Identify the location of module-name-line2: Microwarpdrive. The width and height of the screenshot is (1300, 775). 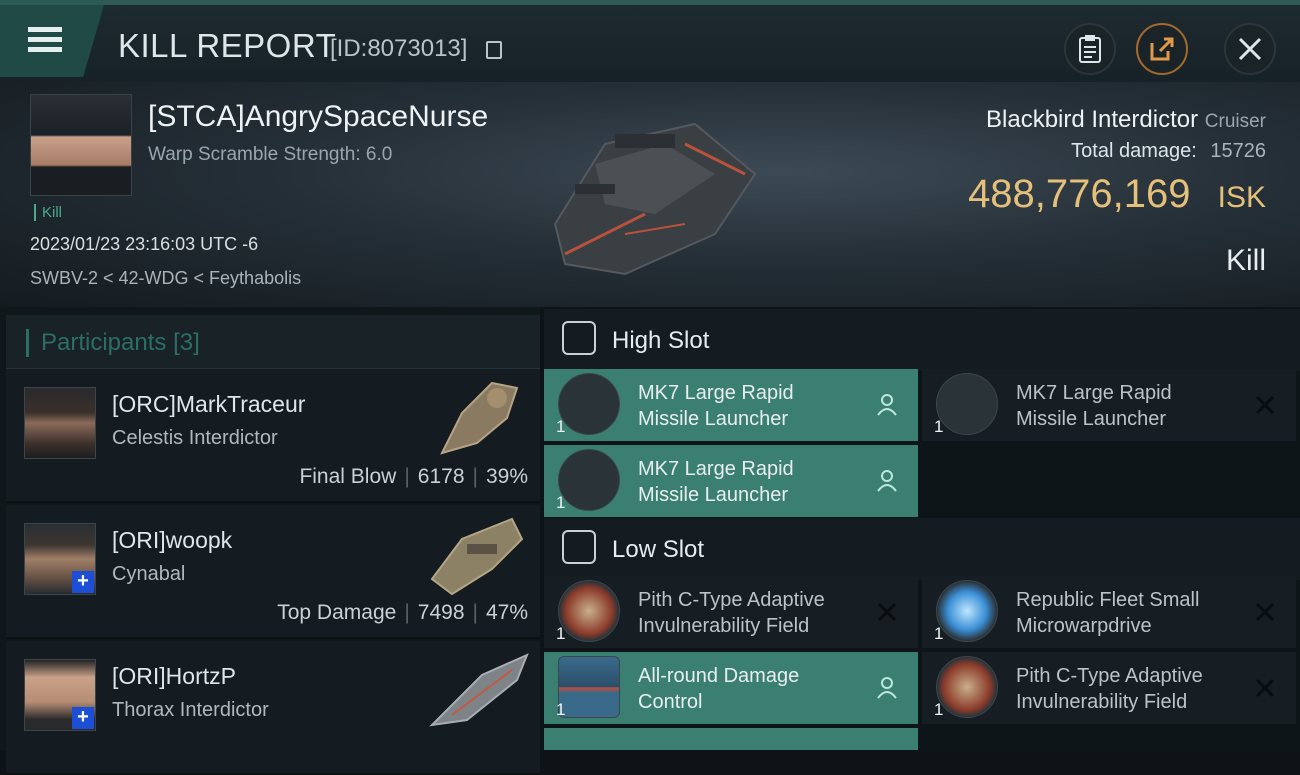
(1084, 626).